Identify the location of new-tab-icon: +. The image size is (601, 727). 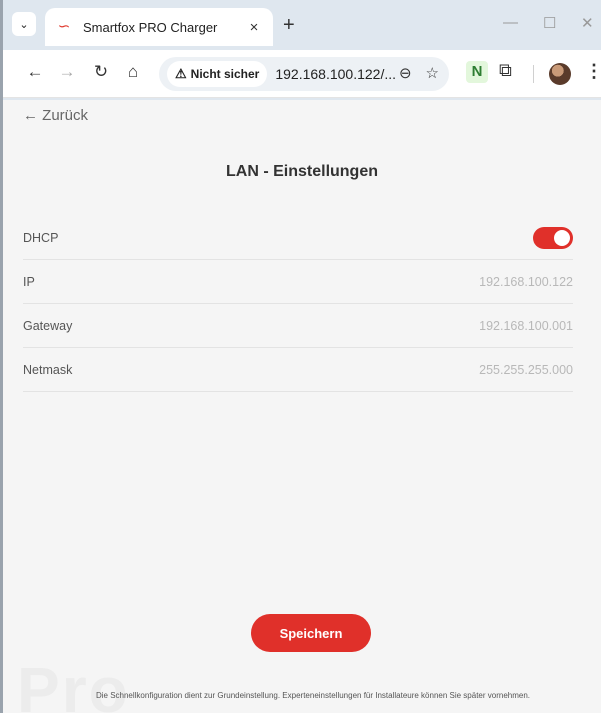
(289, 25).